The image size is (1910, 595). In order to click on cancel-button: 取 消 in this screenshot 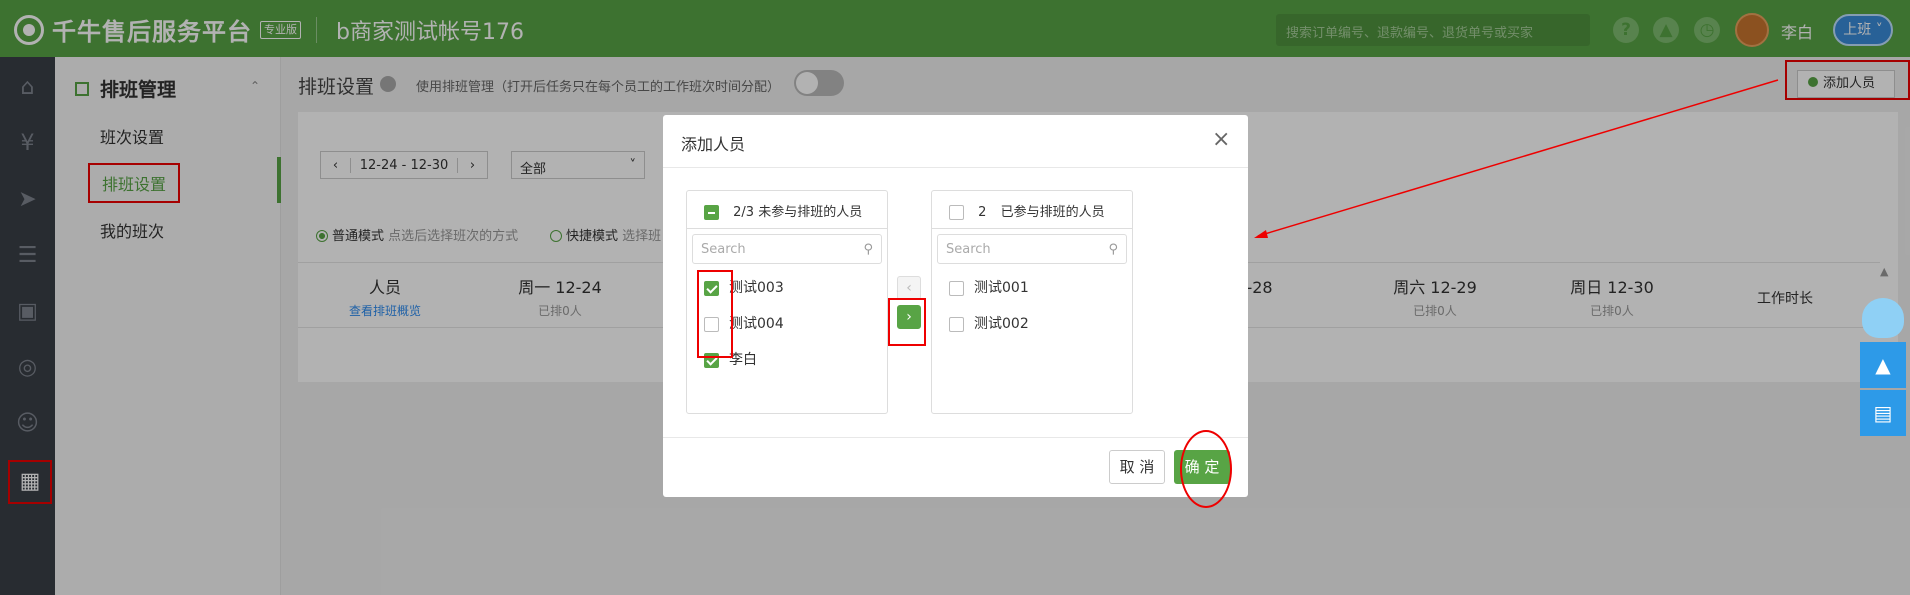, I will do `click(1137, 467)`.